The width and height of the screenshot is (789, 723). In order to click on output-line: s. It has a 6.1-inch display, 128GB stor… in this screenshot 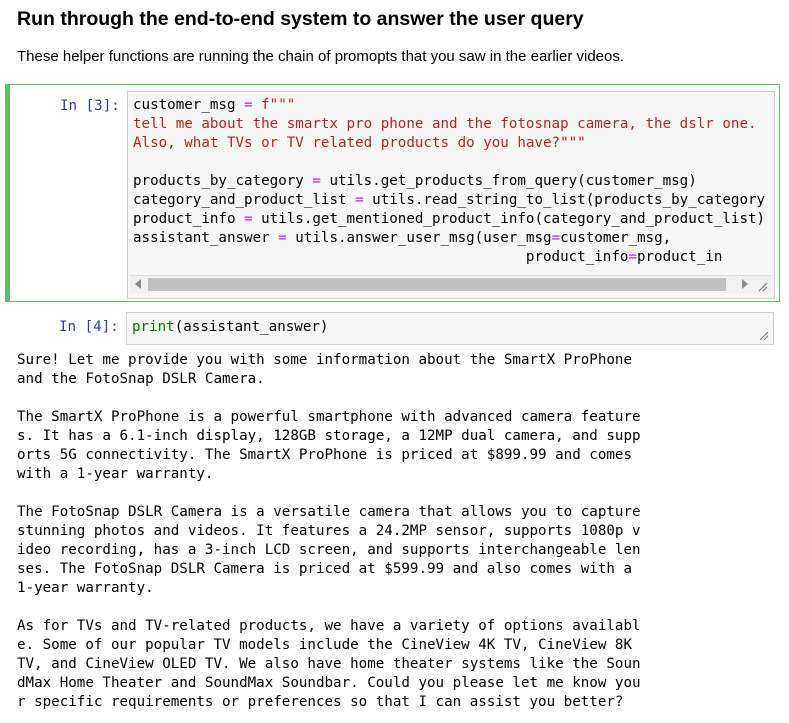, I will do `click(329, 436)`.